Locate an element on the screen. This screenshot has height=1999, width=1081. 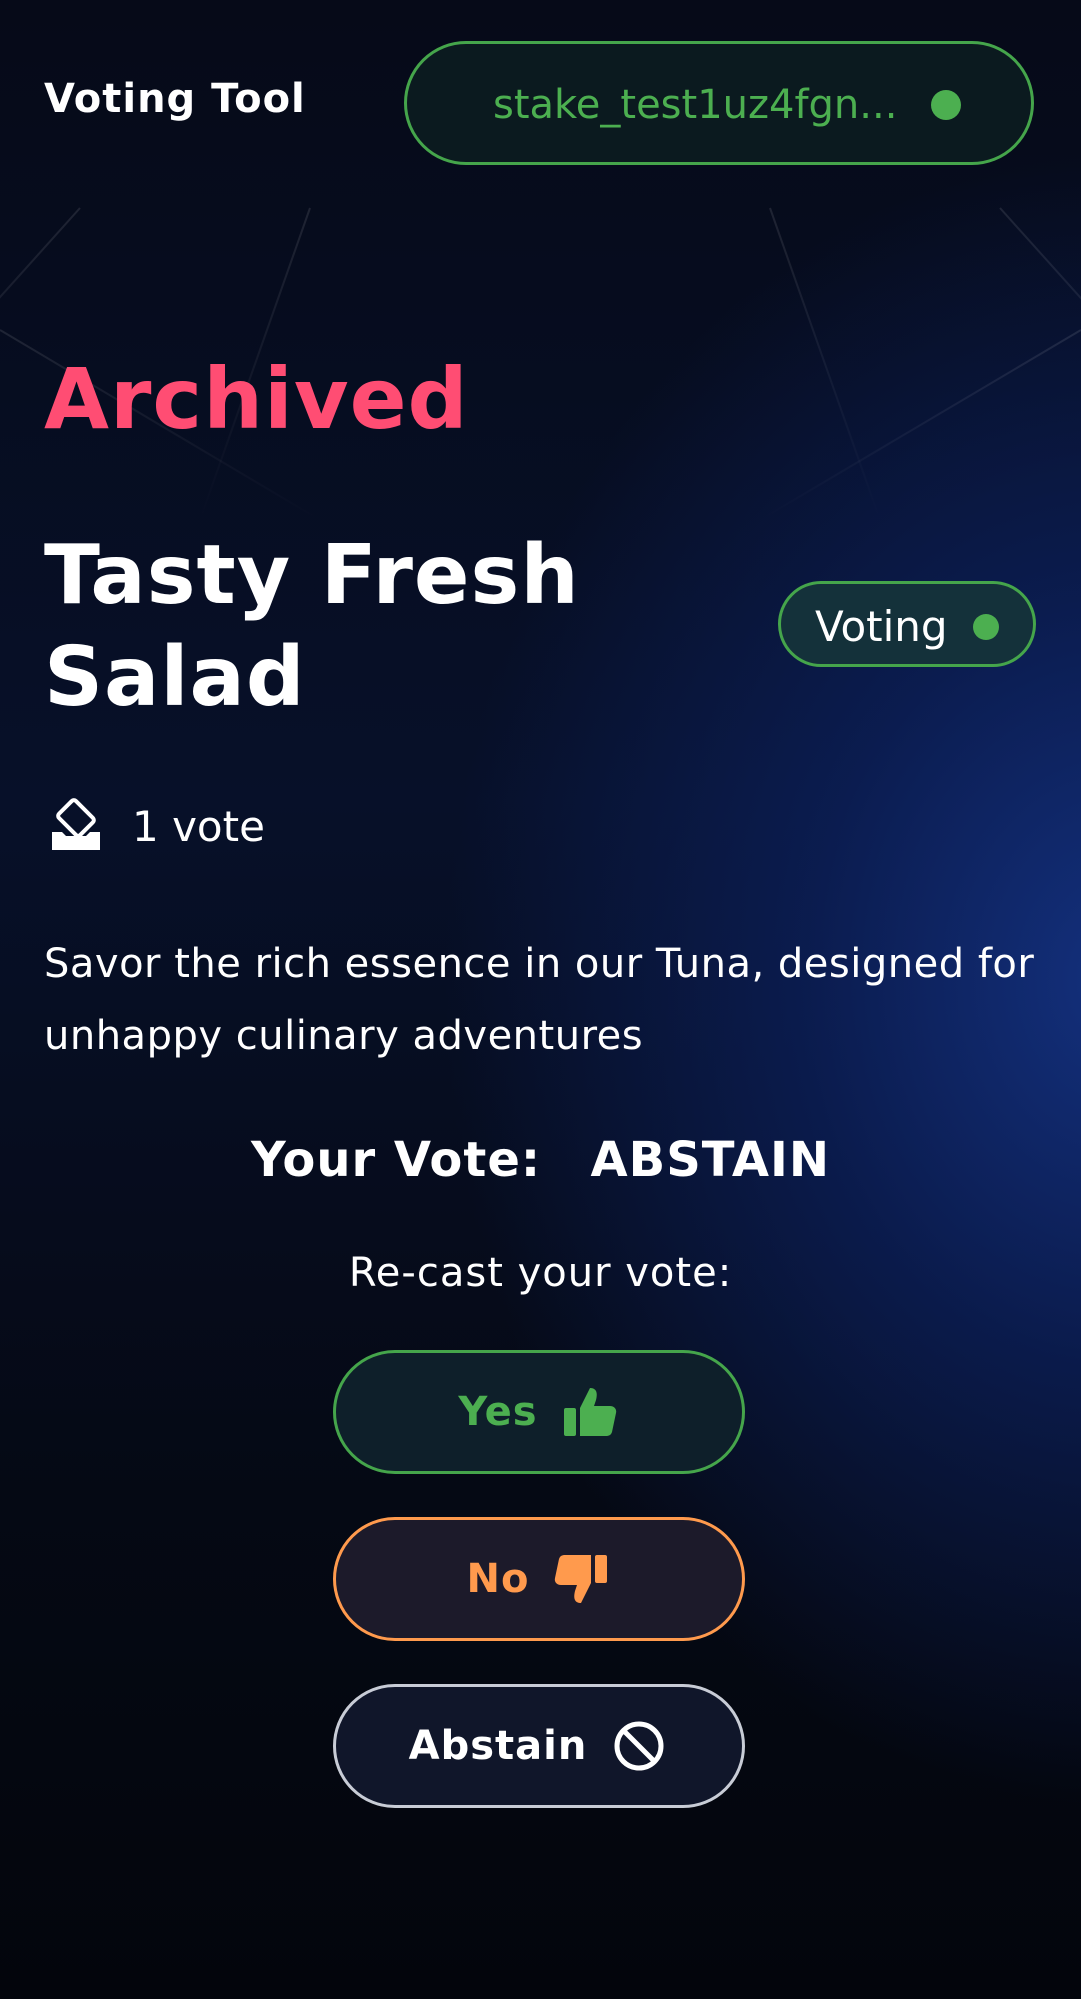
voting-status-badge: Voting is located at coordinates (907, 624).